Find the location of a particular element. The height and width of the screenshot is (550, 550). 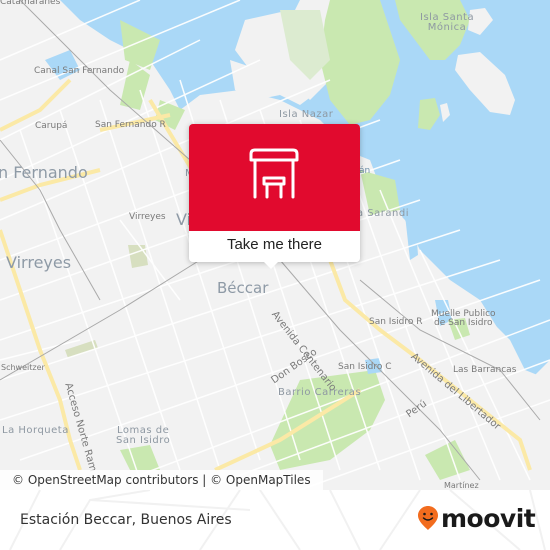

map-label-isla-santa-monica: Isla Santa Mónica is located at coordinates (447, 23).